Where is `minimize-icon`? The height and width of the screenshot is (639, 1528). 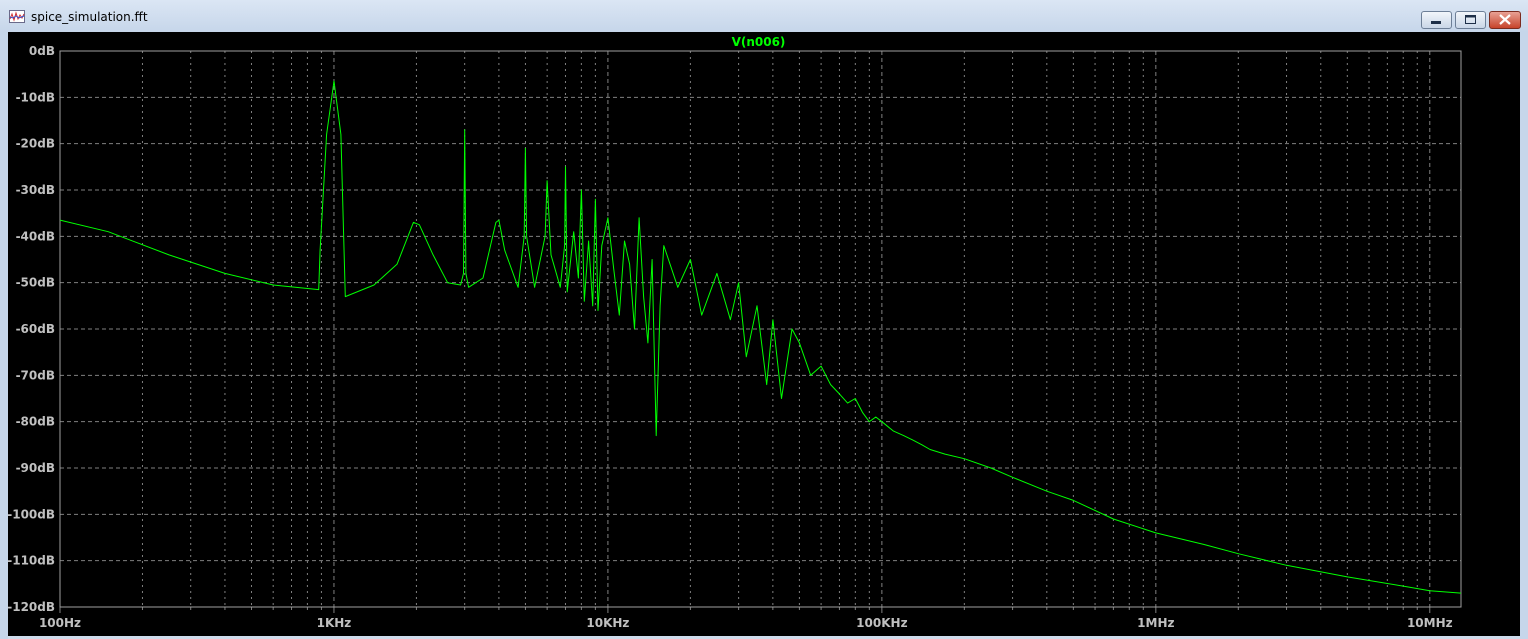
minimize-icon is located at coordinates (1436, 22).